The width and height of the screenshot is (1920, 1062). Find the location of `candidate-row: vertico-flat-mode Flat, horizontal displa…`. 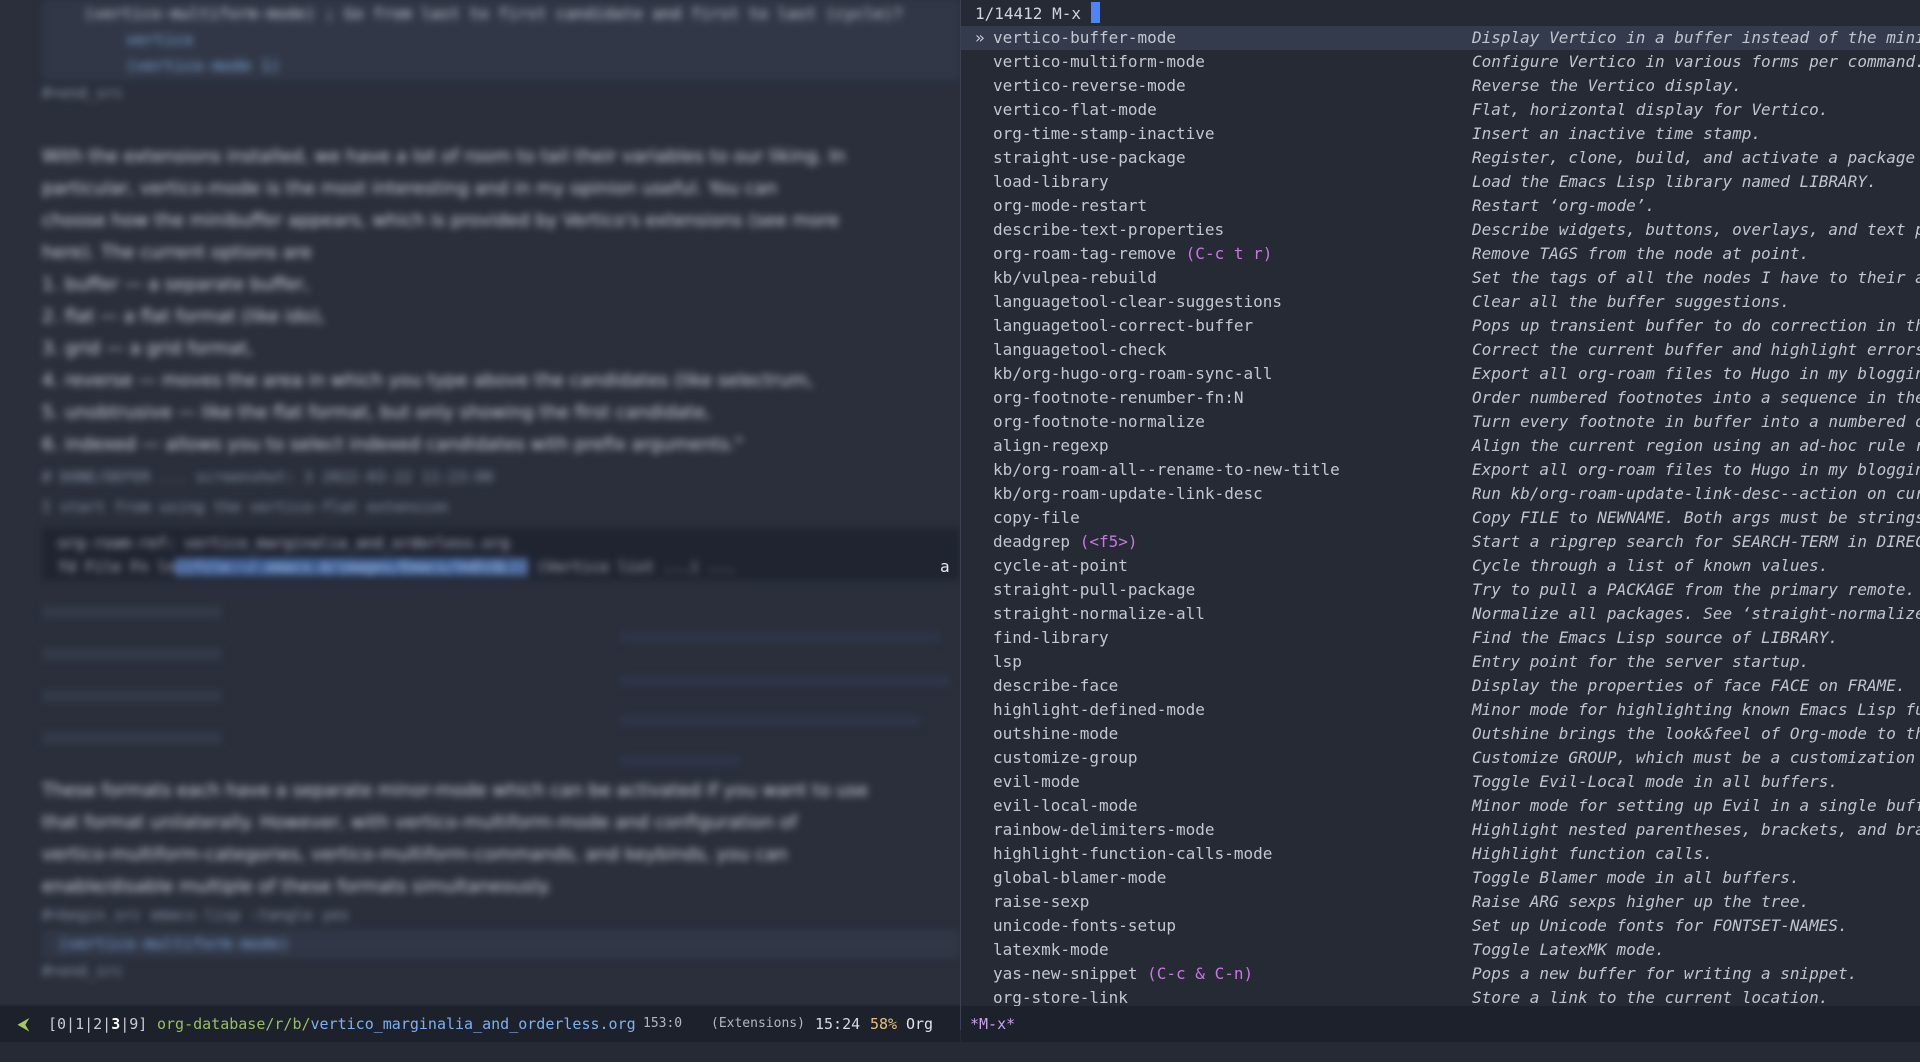

candidate-row: vertico-flat-mode Flat, horizontal displa… is located at coordinates (1440, 110).